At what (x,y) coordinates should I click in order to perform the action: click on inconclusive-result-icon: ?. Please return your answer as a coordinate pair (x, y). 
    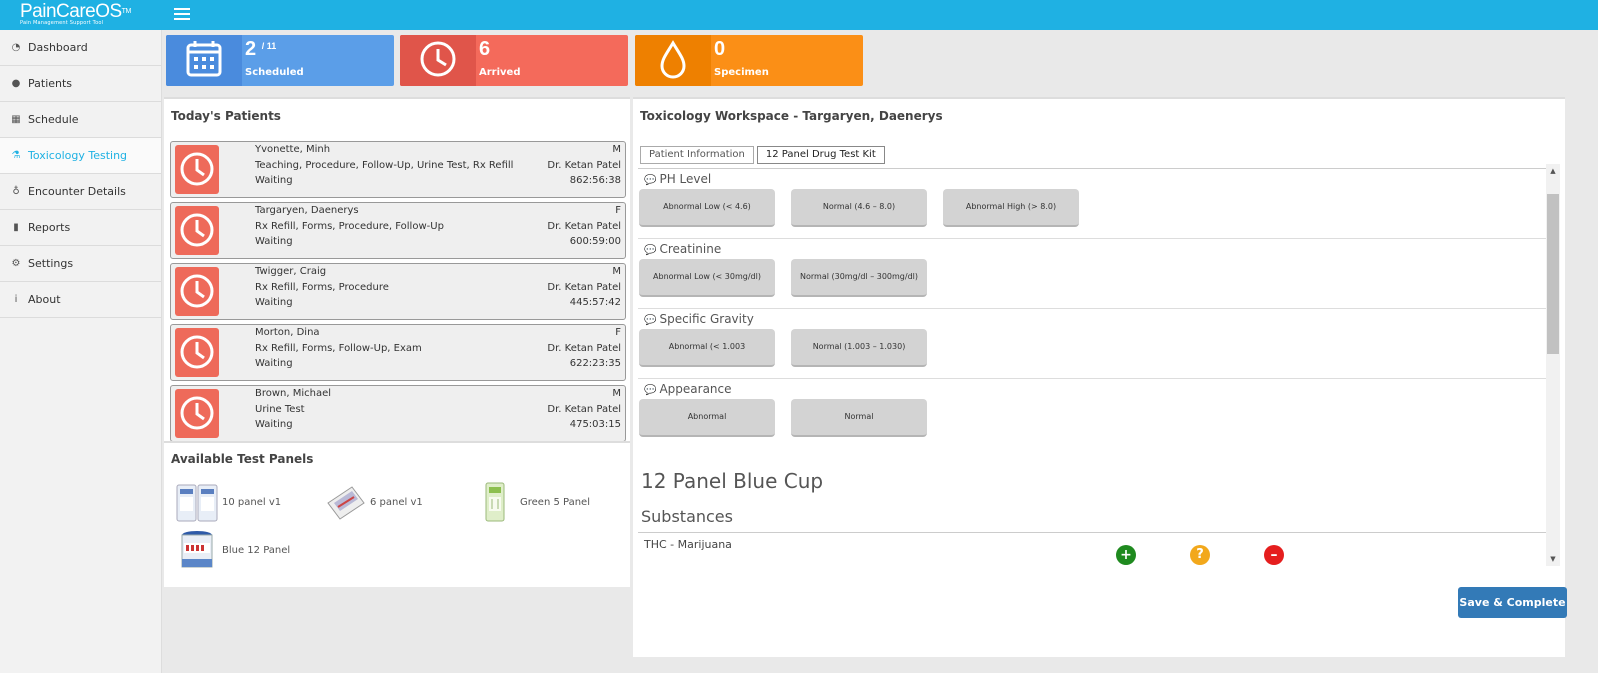
    Looking at the image, I should click on (1200, 555).